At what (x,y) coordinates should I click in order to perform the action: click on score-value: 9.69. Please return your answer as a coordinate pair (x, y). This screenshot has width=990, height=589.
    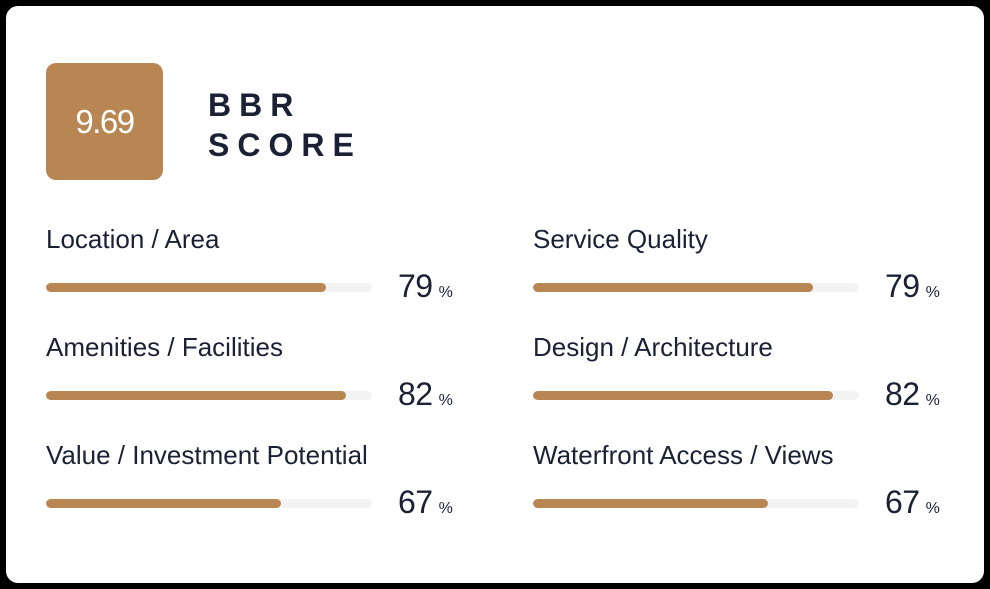
    Looking at the image, I should click on (105, 121).